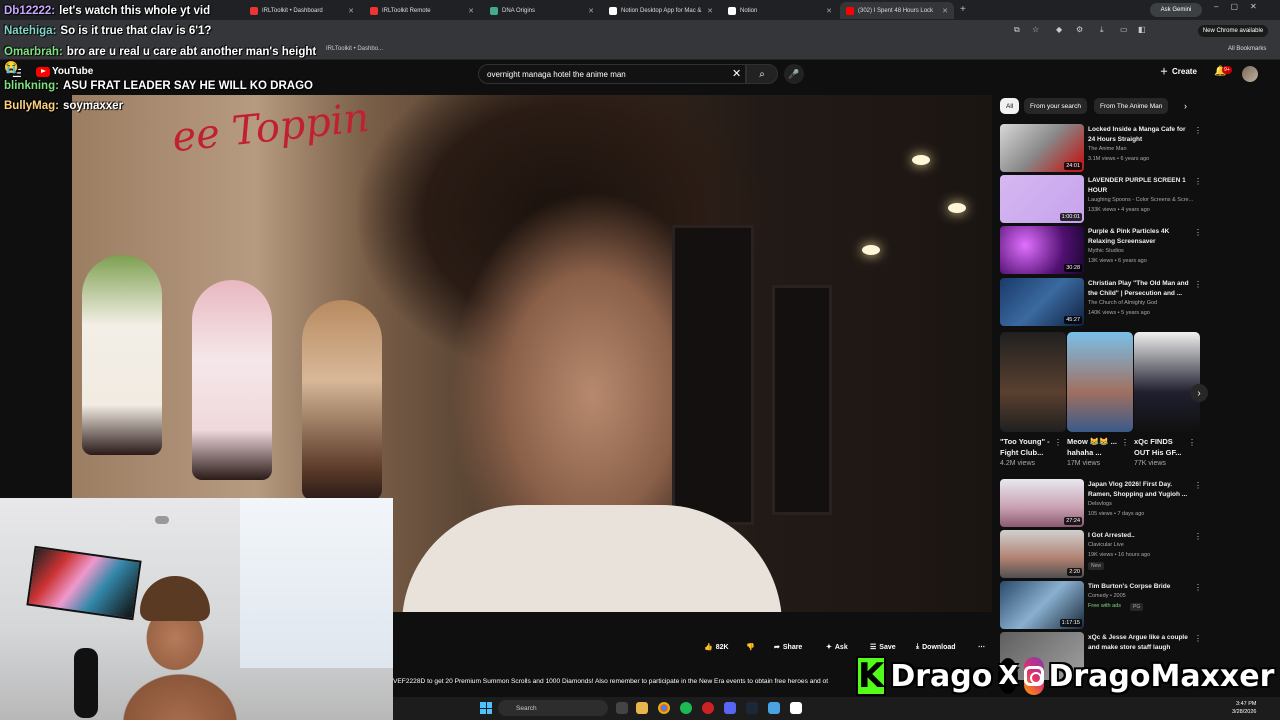 The width and height of the screenshot is (1280, 720). Describe the element at coordinates (750, 647) in the screenshot. I see `dislike-button: 👎` at that location.